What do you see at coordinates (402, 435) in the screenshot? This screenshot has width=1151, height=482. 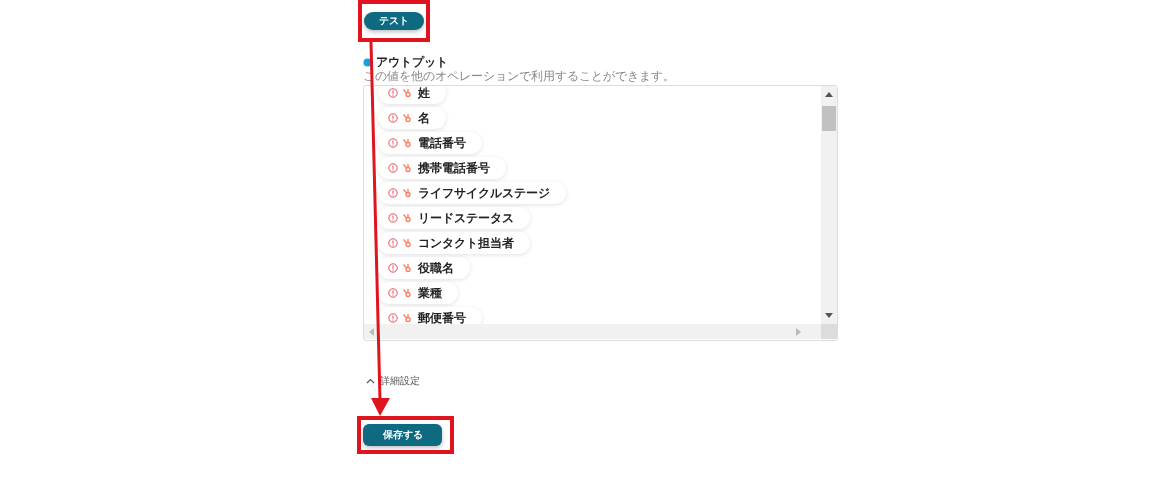 I see `save-button: 保存する` at bounding box center [402, 435].